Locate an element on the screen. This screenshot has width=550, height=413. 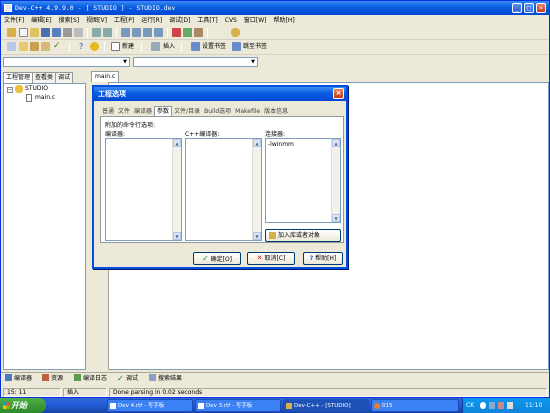
help-tray-icon is located at coordinates (483, 405).